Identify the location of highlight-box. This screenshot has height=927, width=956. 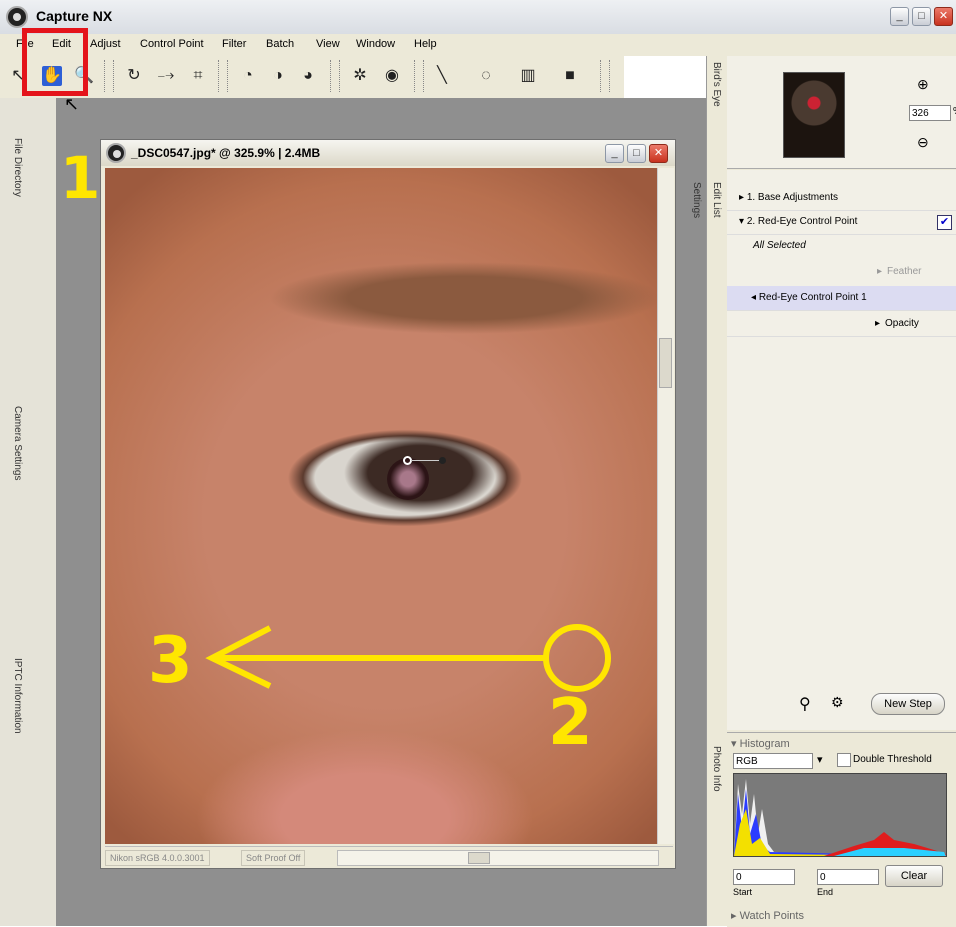
(55, 62).